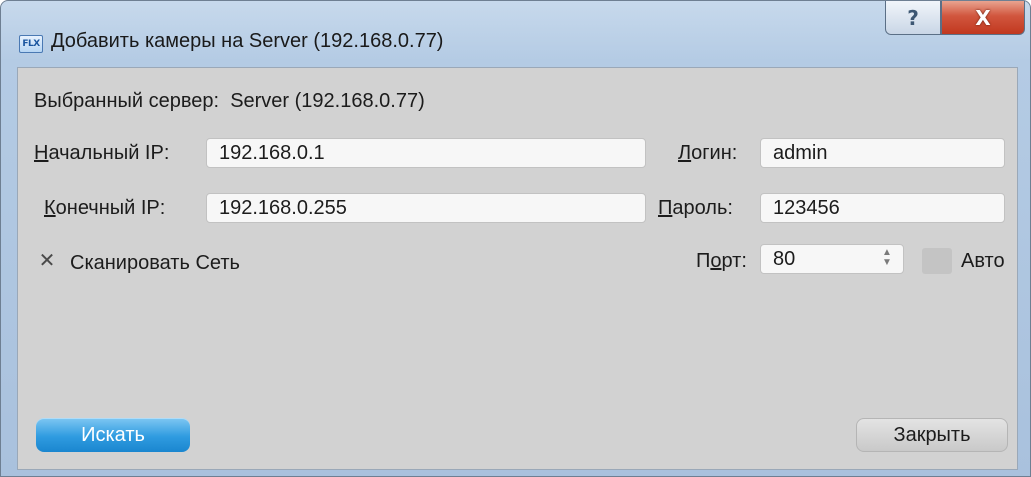  I want to click on app-icon: FLX, so click(31, 44).